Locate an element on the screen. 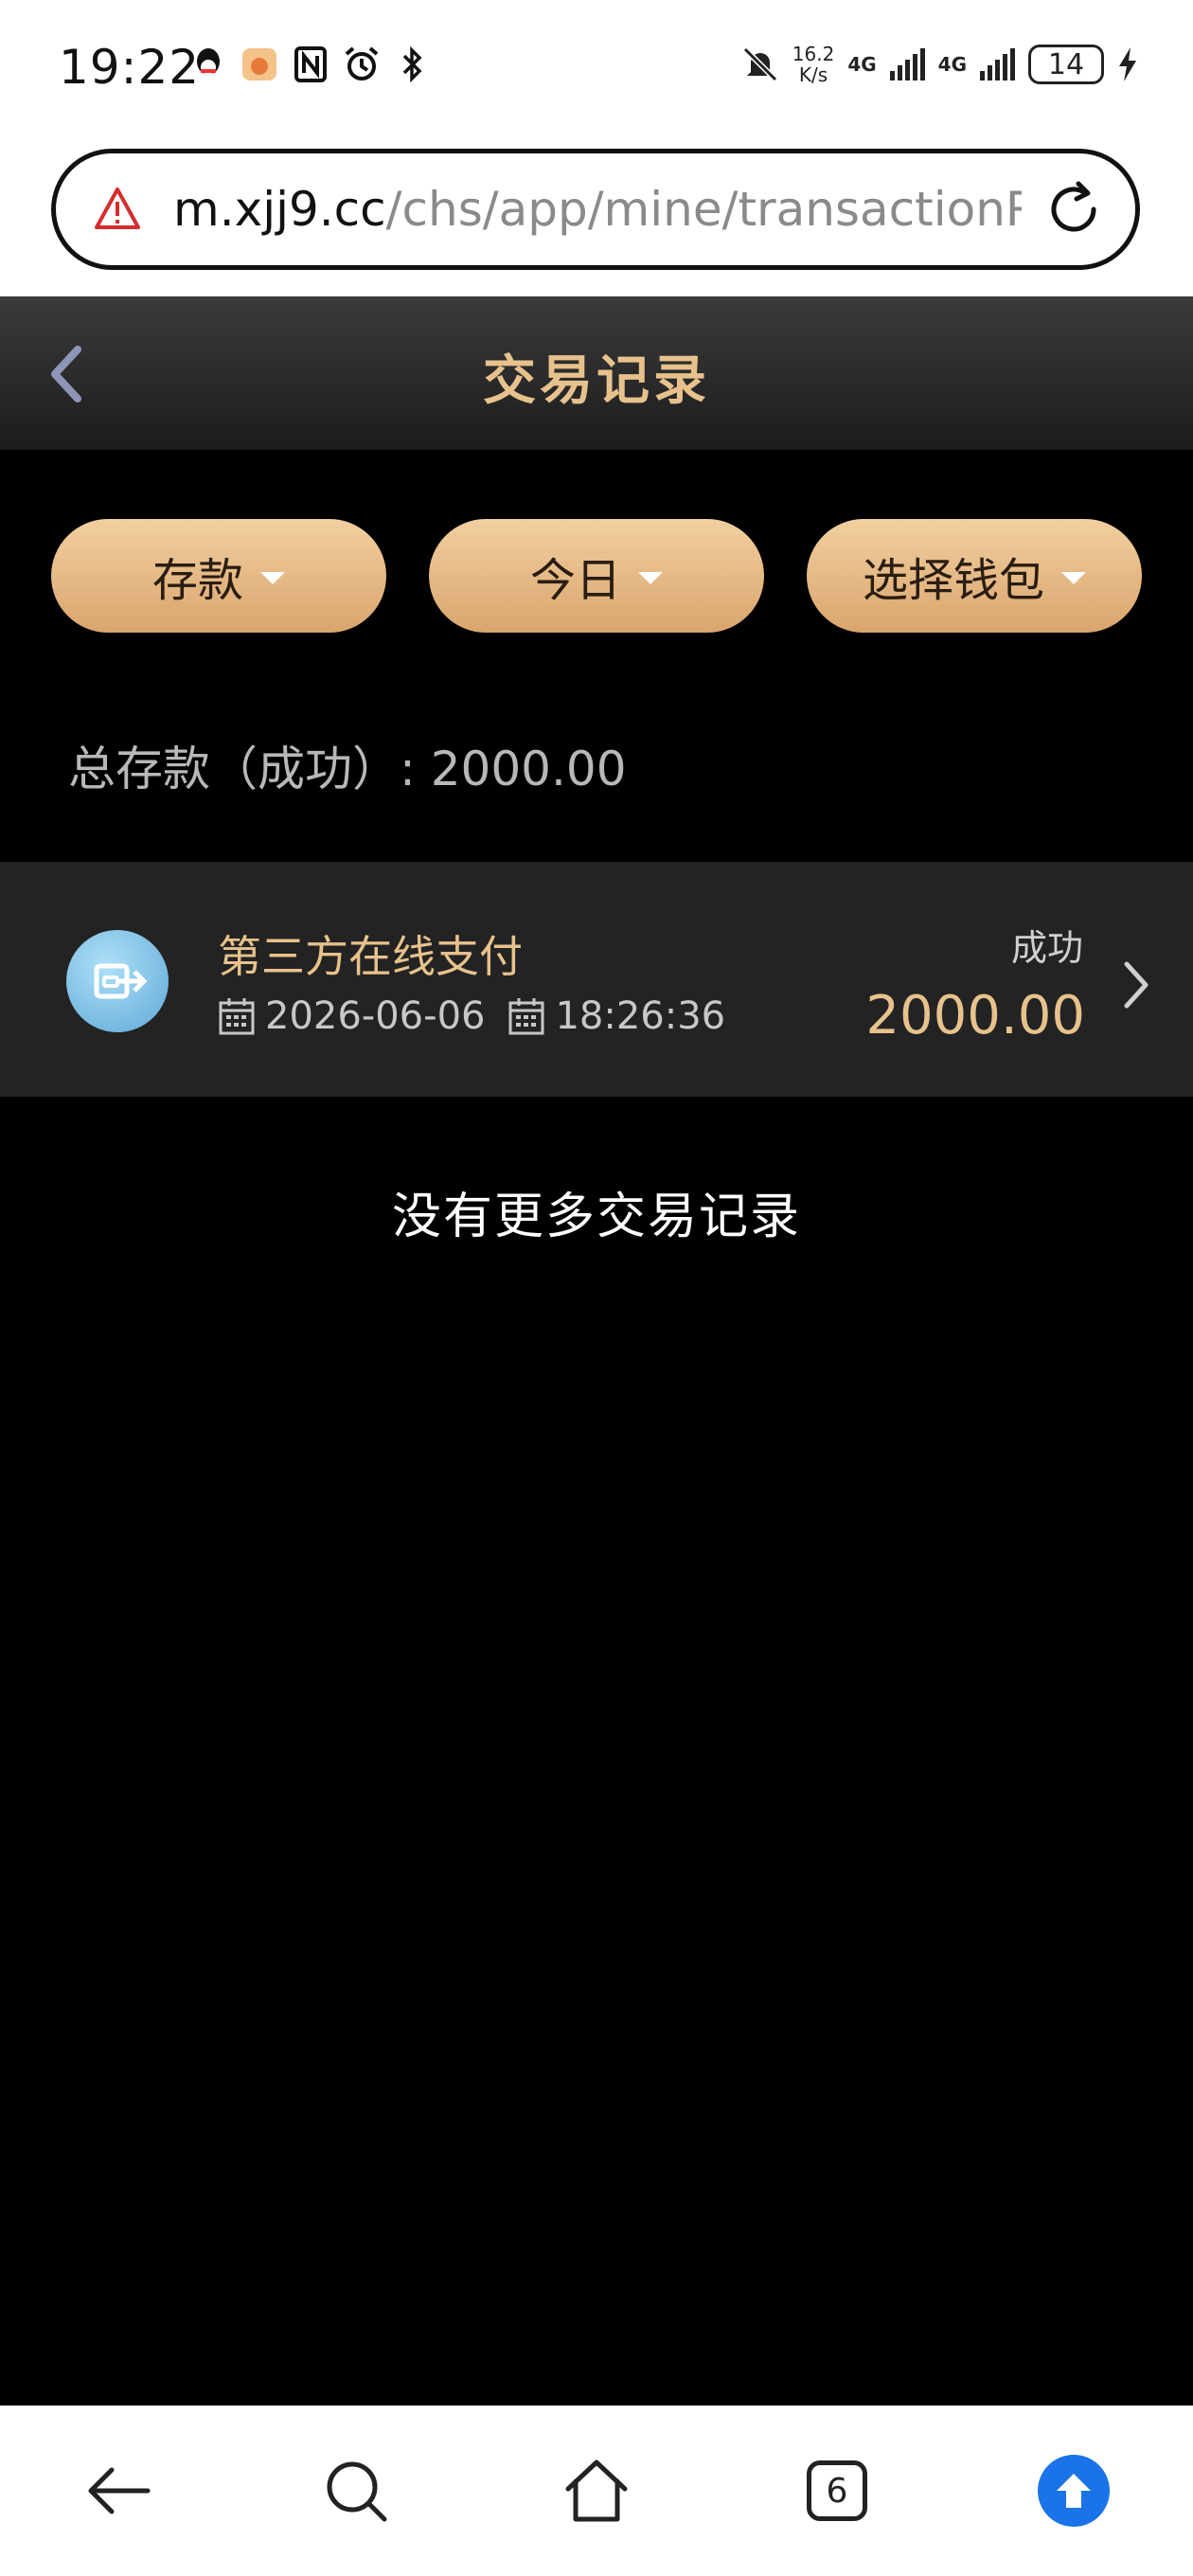  chevron-right-icon is located at coordinates (1136, 985).